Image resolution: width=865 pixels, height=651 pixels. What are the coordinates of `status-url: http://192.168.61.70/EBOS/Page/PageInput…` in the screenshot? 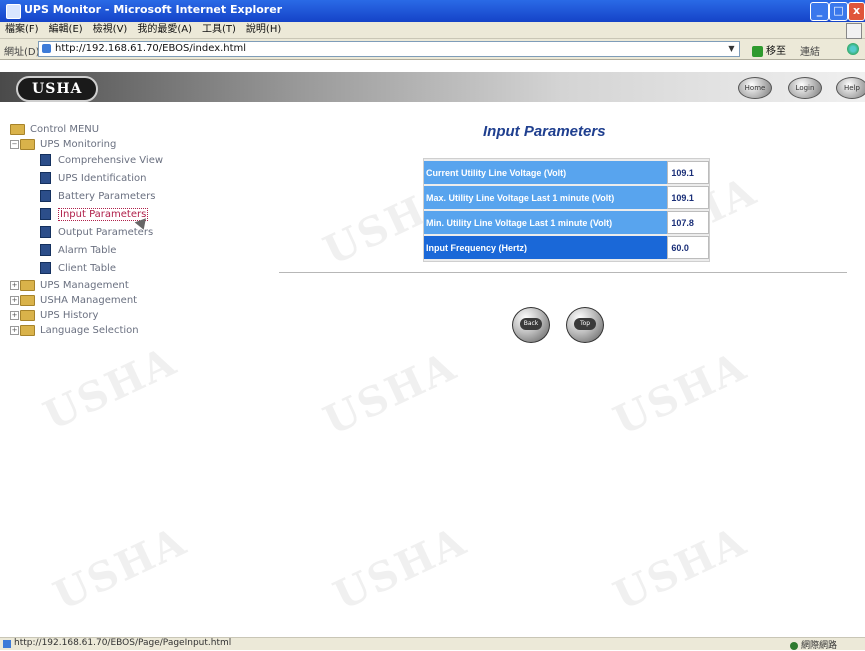 It's located at (123, 643).